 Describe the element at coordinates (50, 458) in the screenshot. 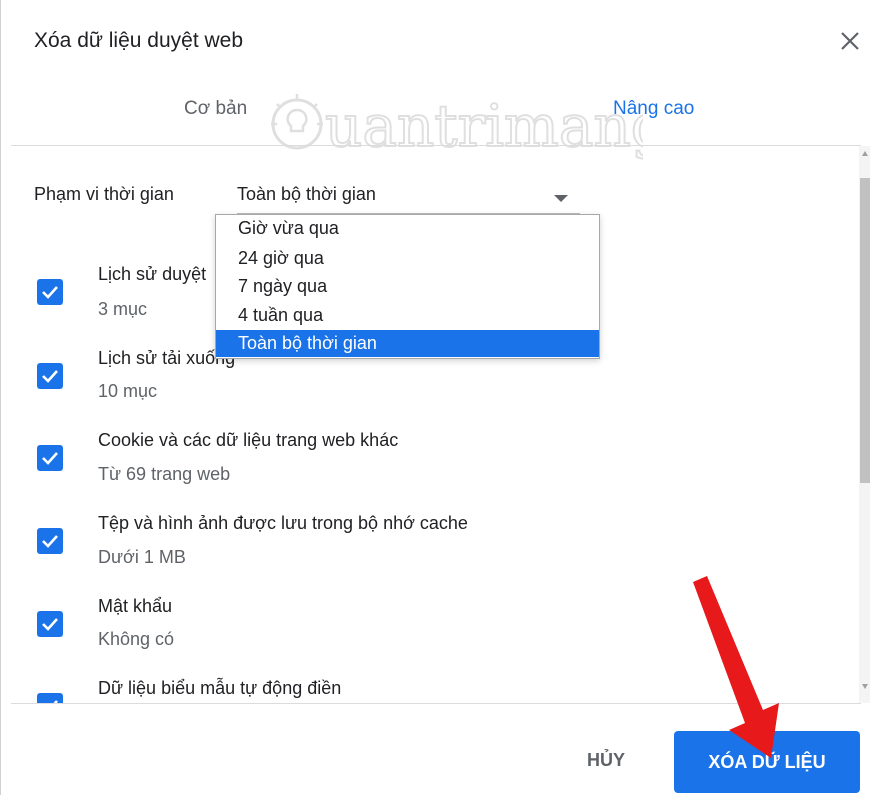

I see `checkbox-cookies` at that location.